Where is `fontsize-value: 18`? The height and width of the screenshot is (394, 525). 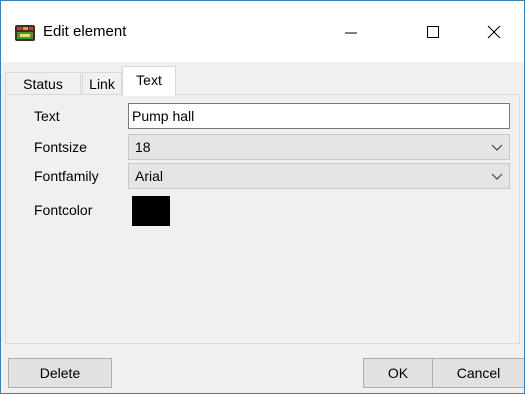 fontsize-value: 18 is located at coordinates (143, 147).